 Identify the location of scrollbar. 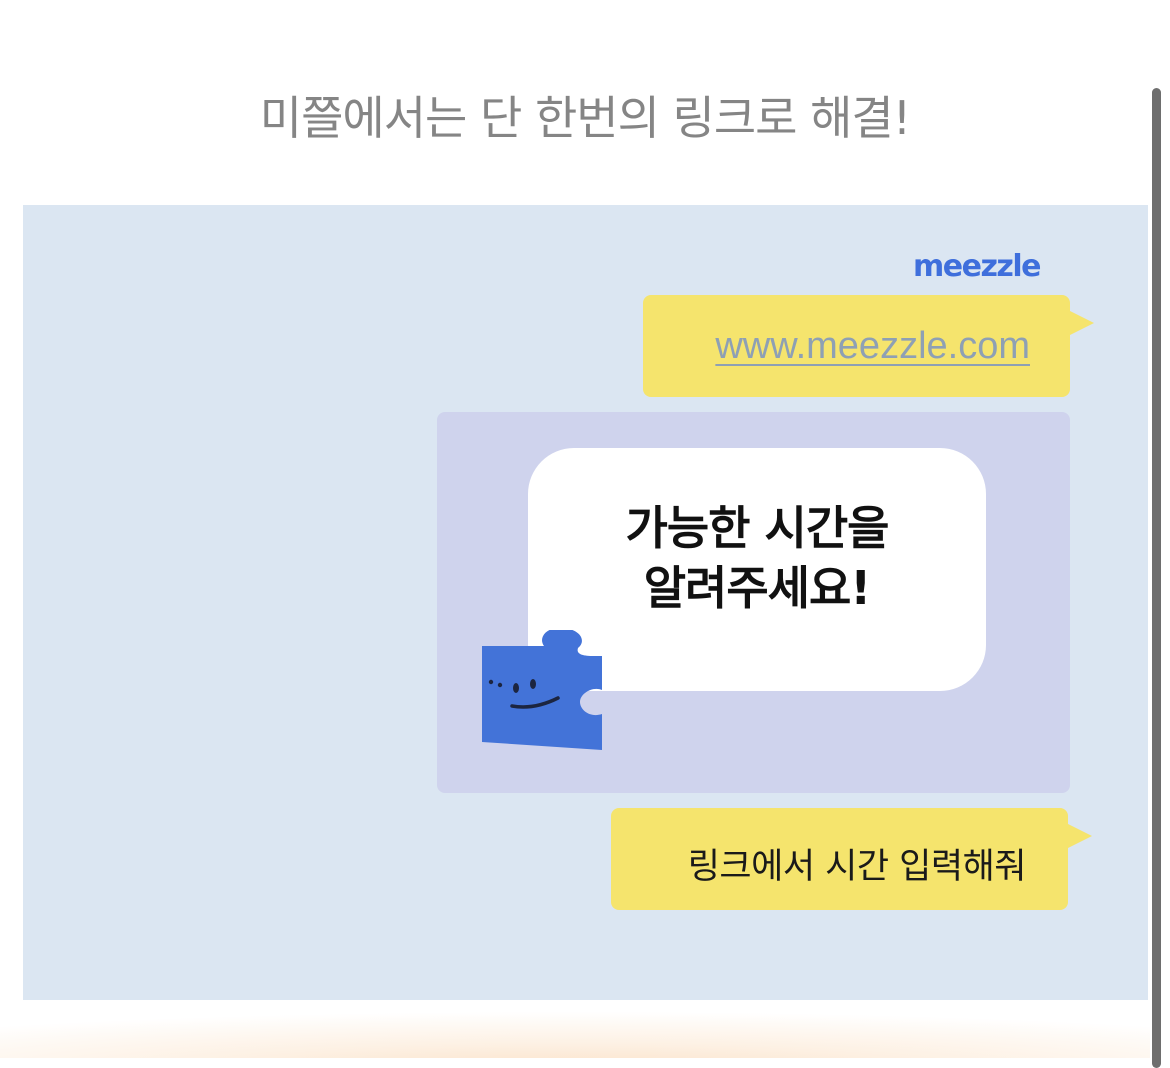
(1156, 578).